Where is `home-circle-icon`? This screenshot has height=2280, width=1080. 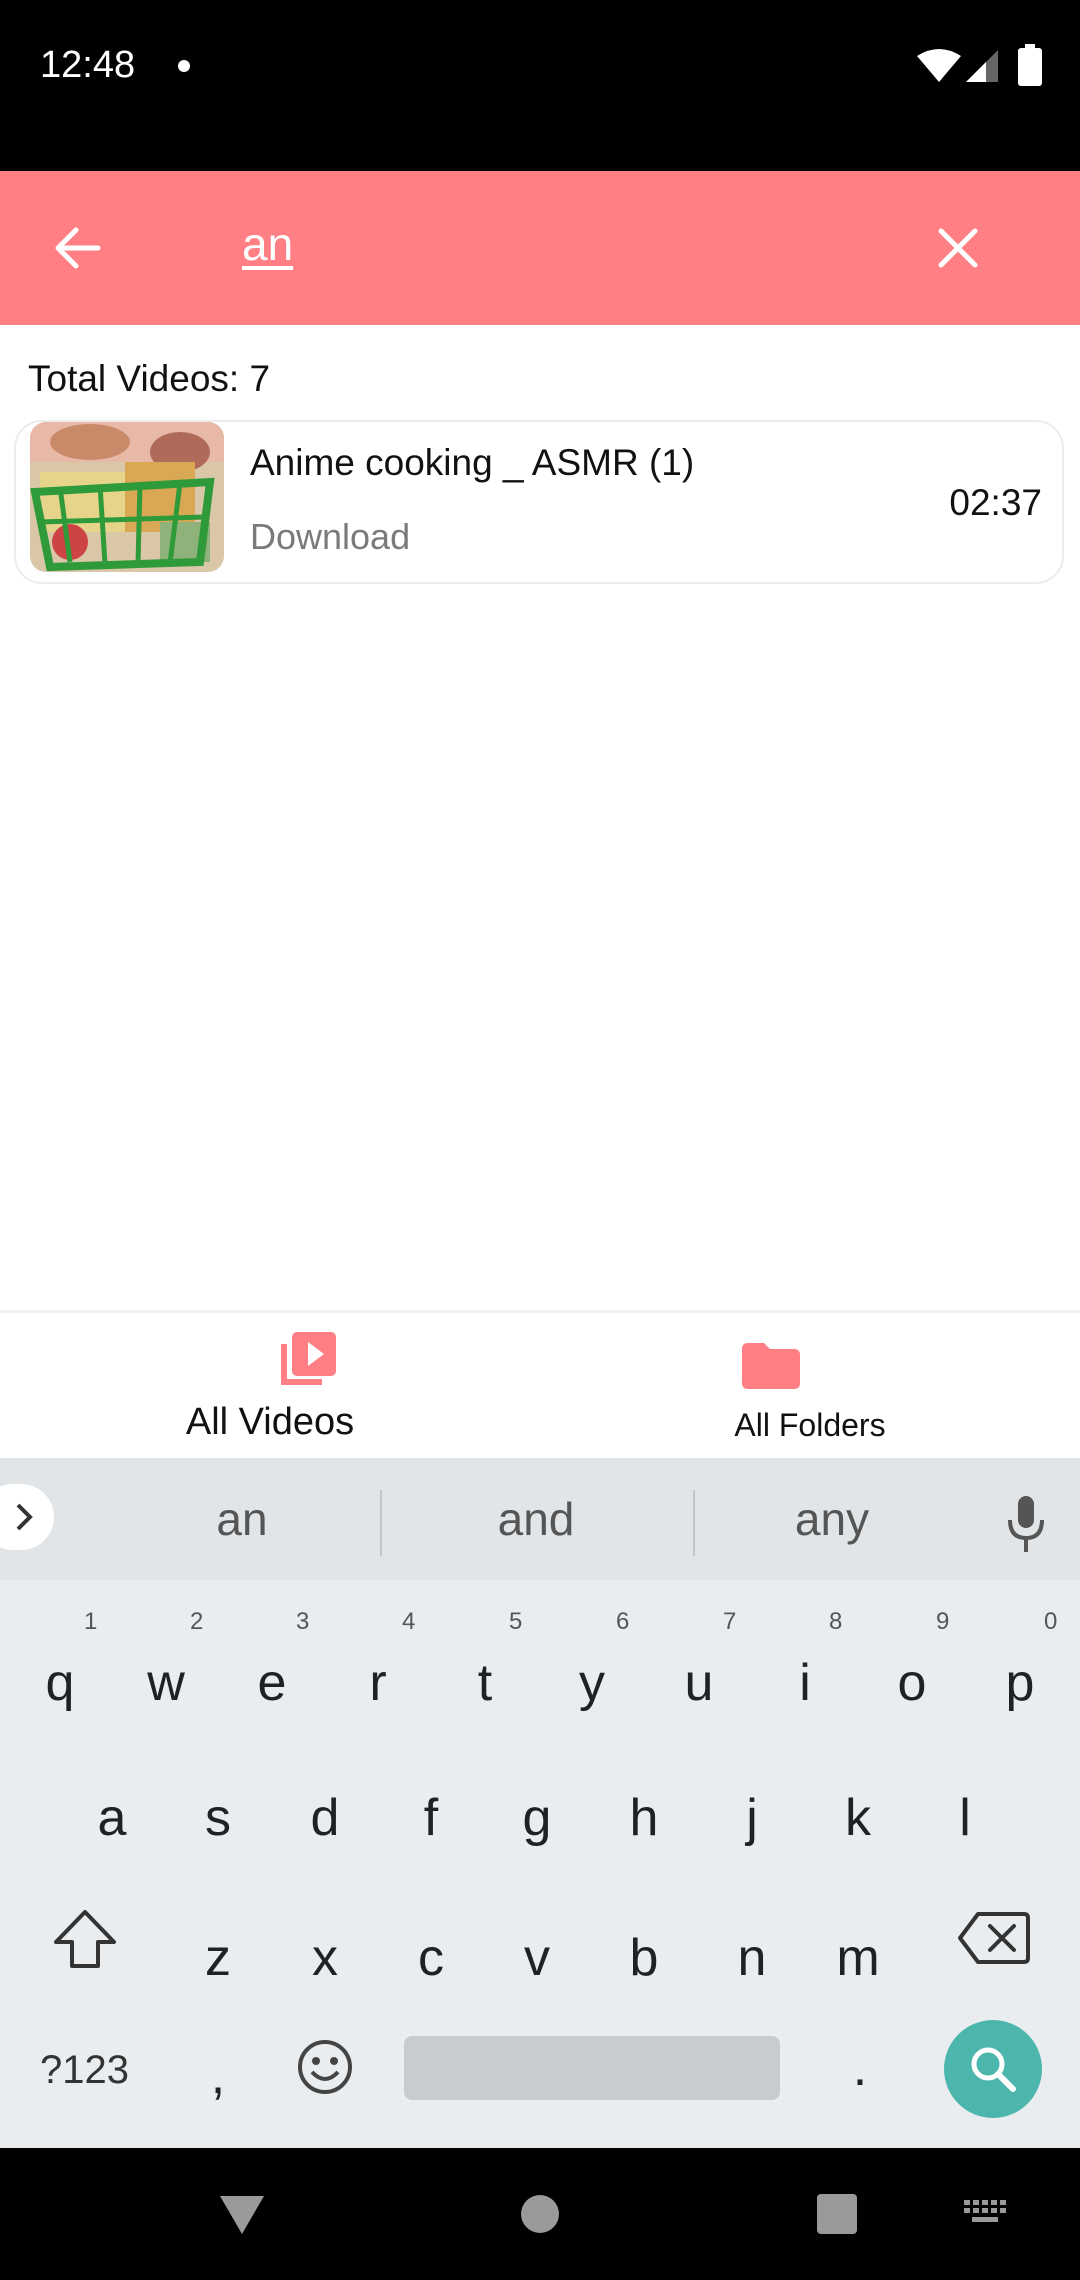
home-circle-icon is located at coordinates (540, 2214).